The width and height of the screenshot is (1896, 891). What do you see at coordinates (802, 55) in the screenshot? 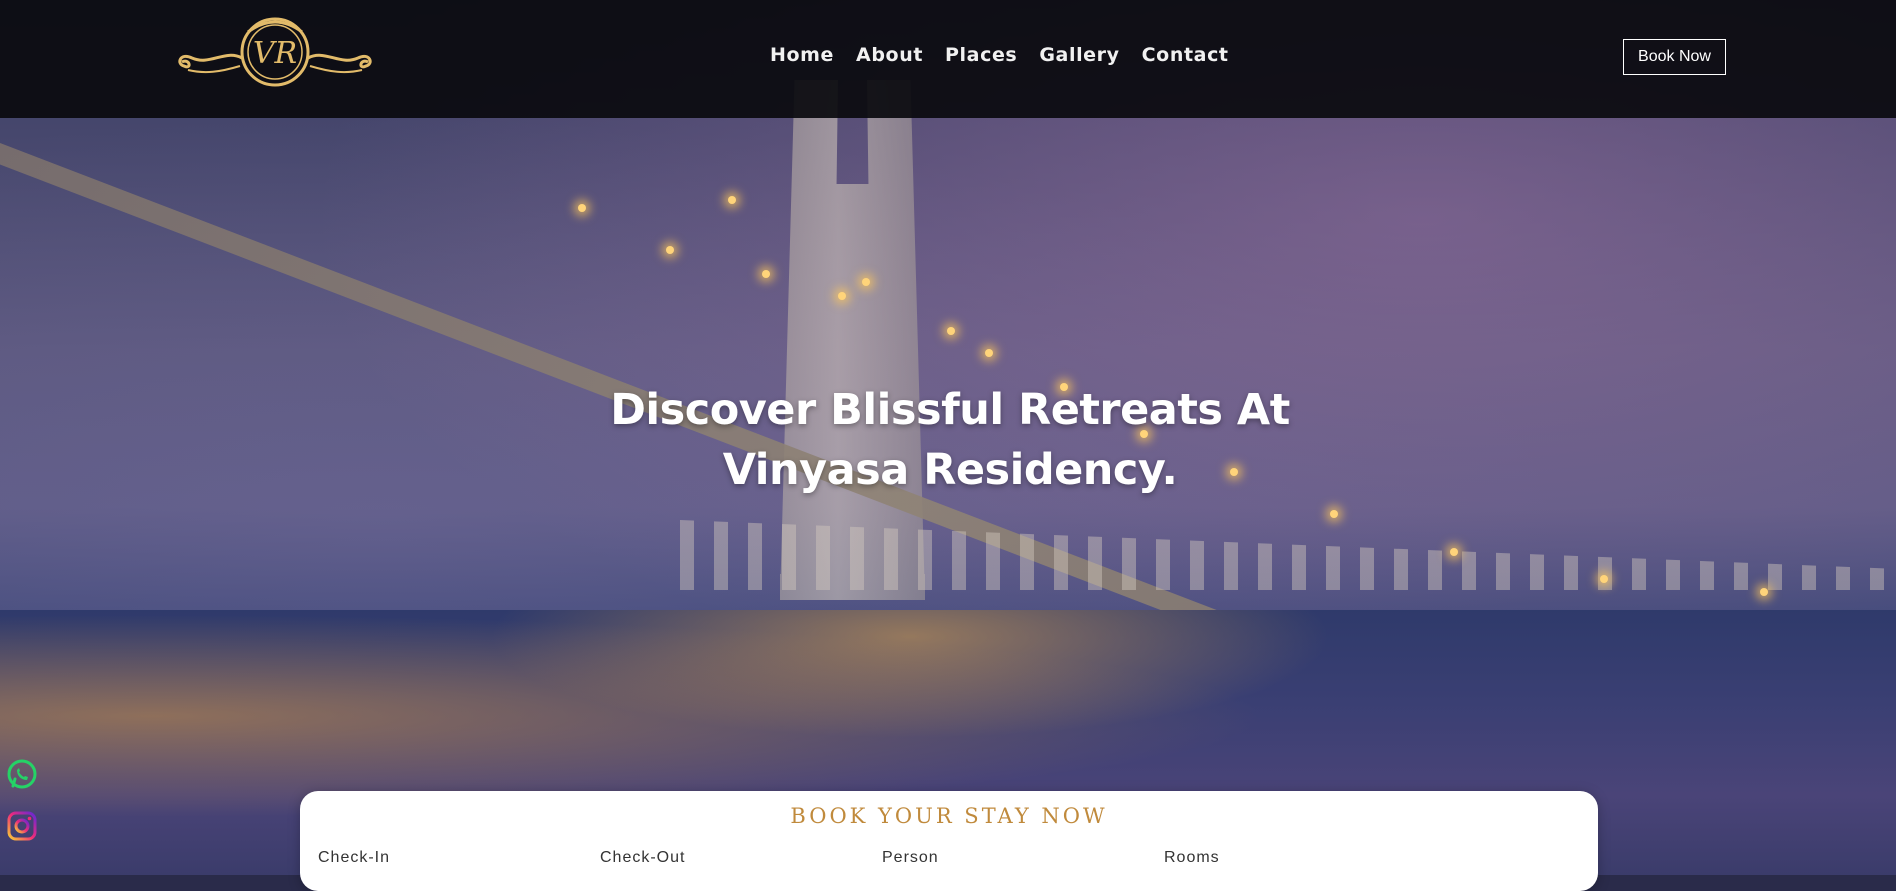
I see `nav-home: Home` at bounding box center [802, 55].